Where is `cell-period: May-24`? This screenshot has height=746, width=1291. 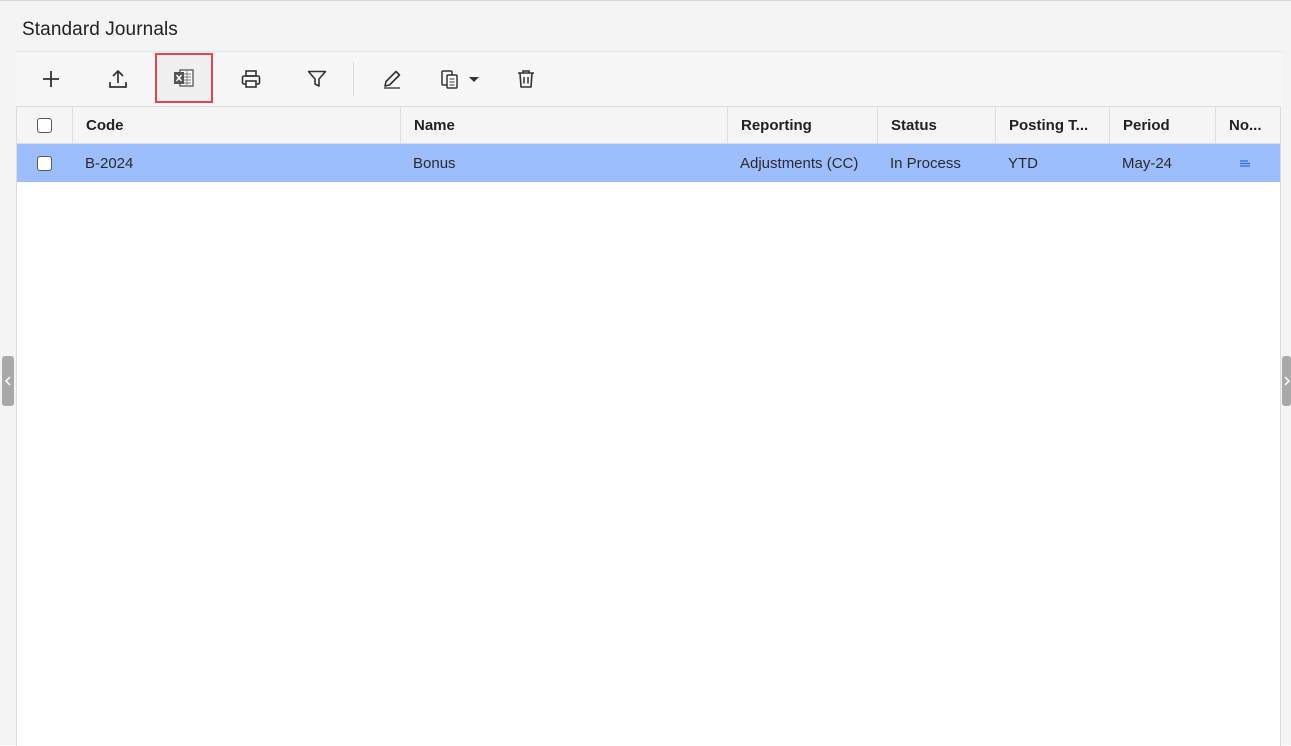 cell-period: May-24 is located at coordinates (1147, 163).